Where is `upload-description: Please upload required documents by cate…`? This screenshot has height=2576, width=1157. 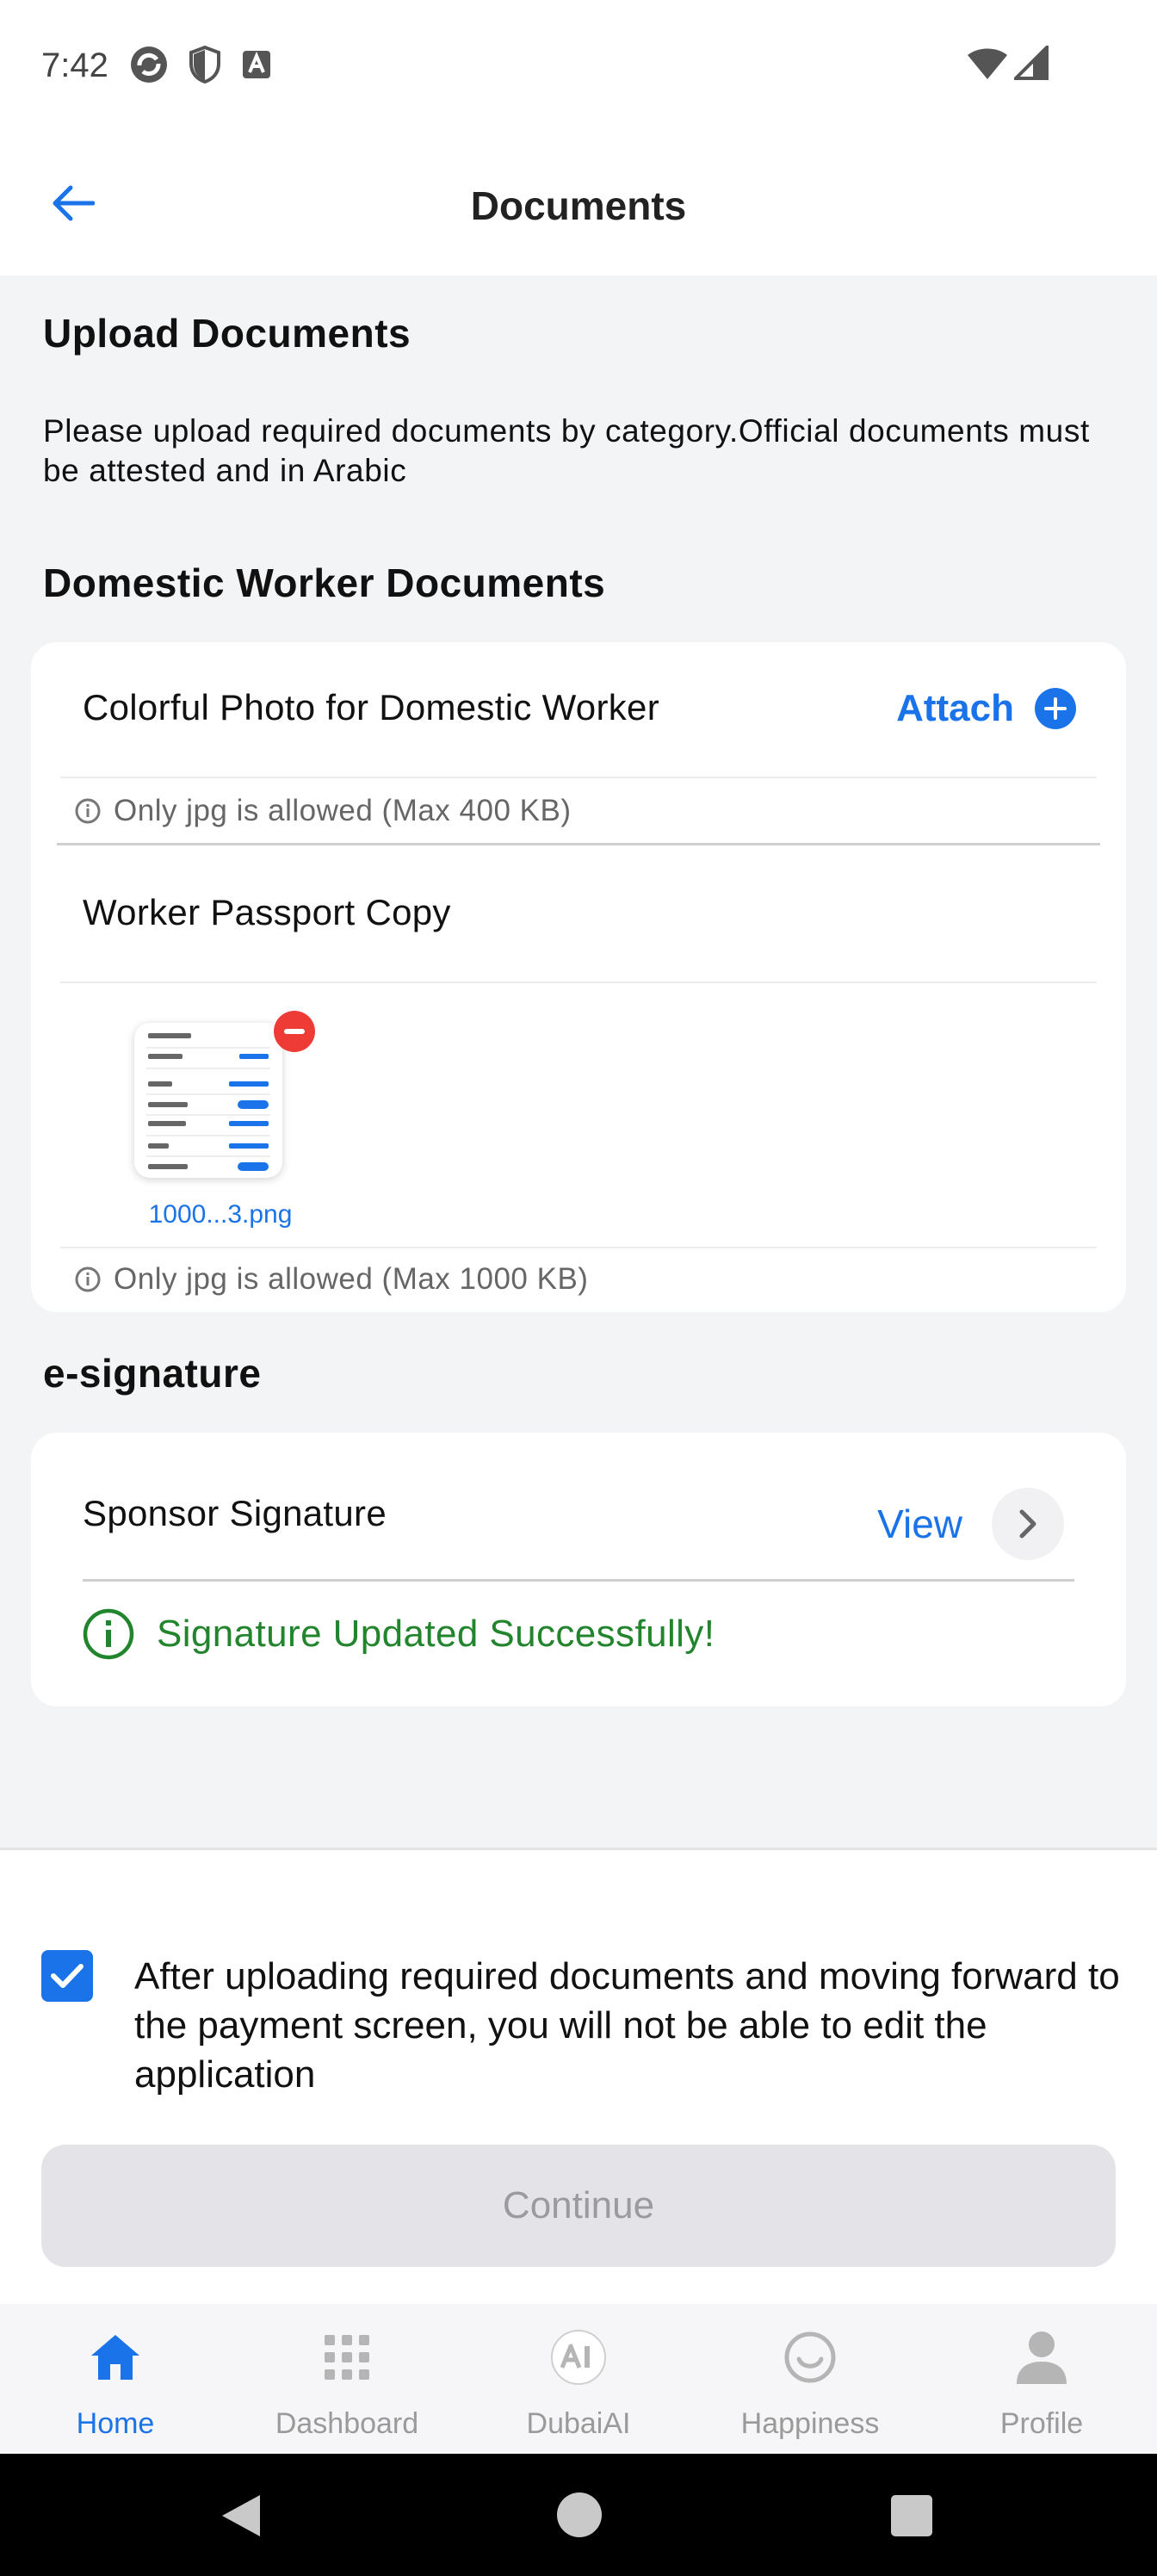 upload-description: Please upload required documents by cate… is located at coordinates (567, 451).